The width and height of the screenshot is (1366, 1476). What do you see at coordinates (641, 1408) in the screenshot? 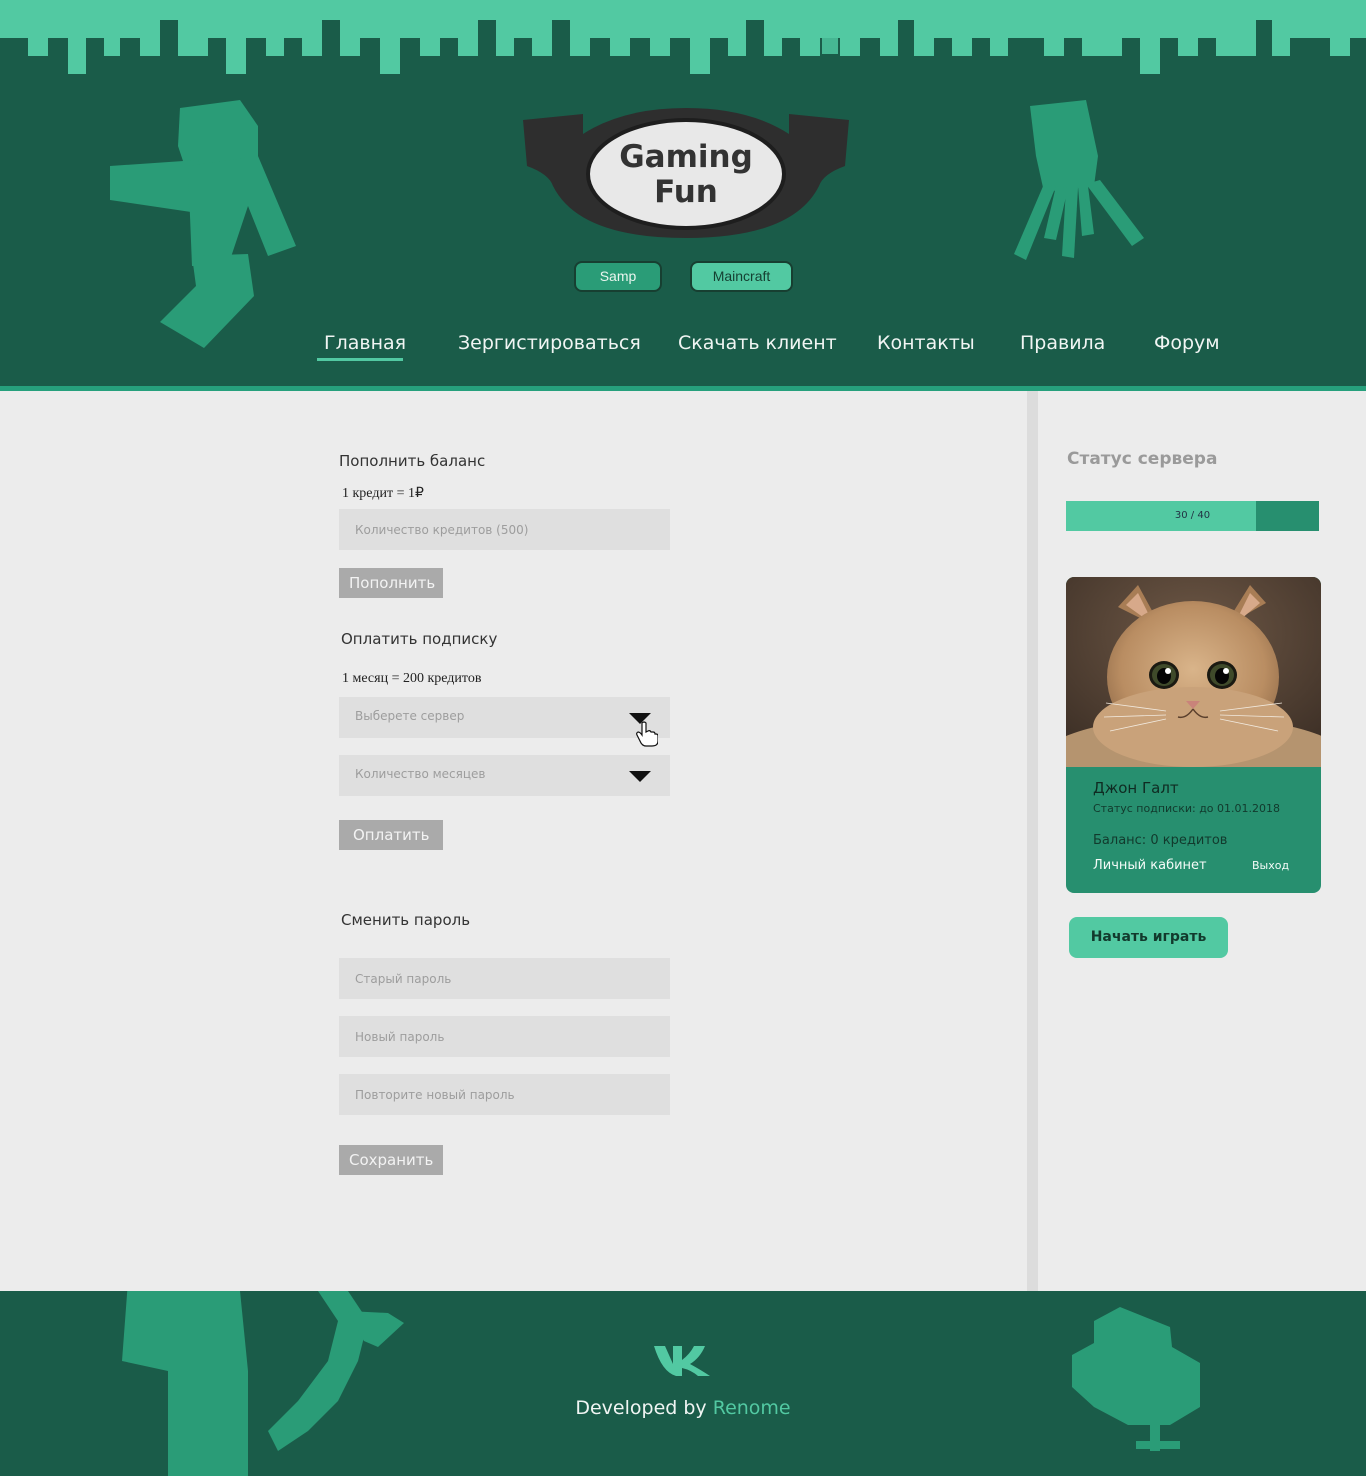
I see `developed-by-text: Developed by` at bounding box center [641, 1408].